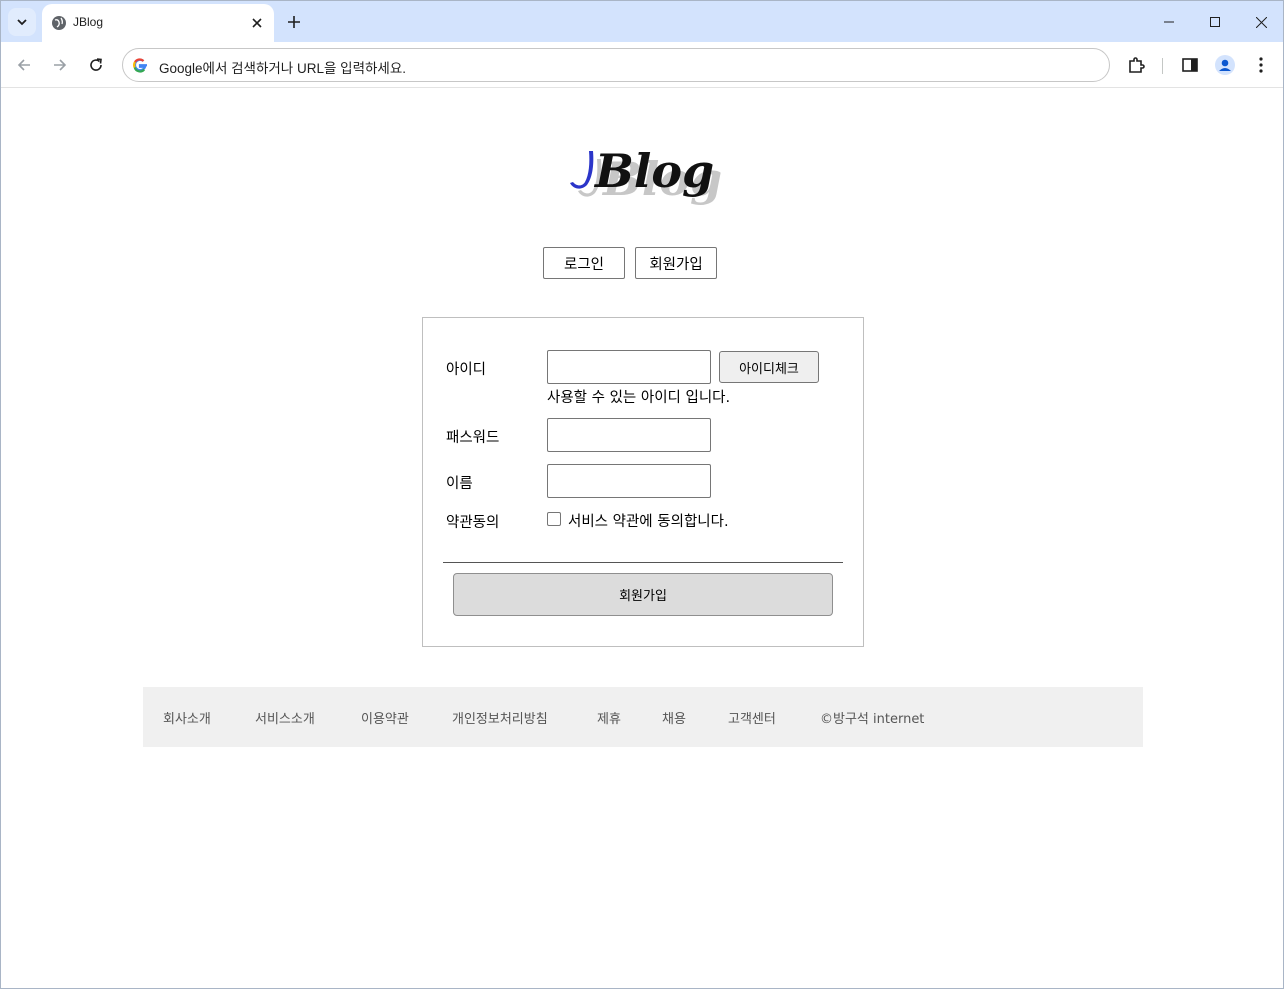  I want to click on new-tab-button, so click(294, 22).